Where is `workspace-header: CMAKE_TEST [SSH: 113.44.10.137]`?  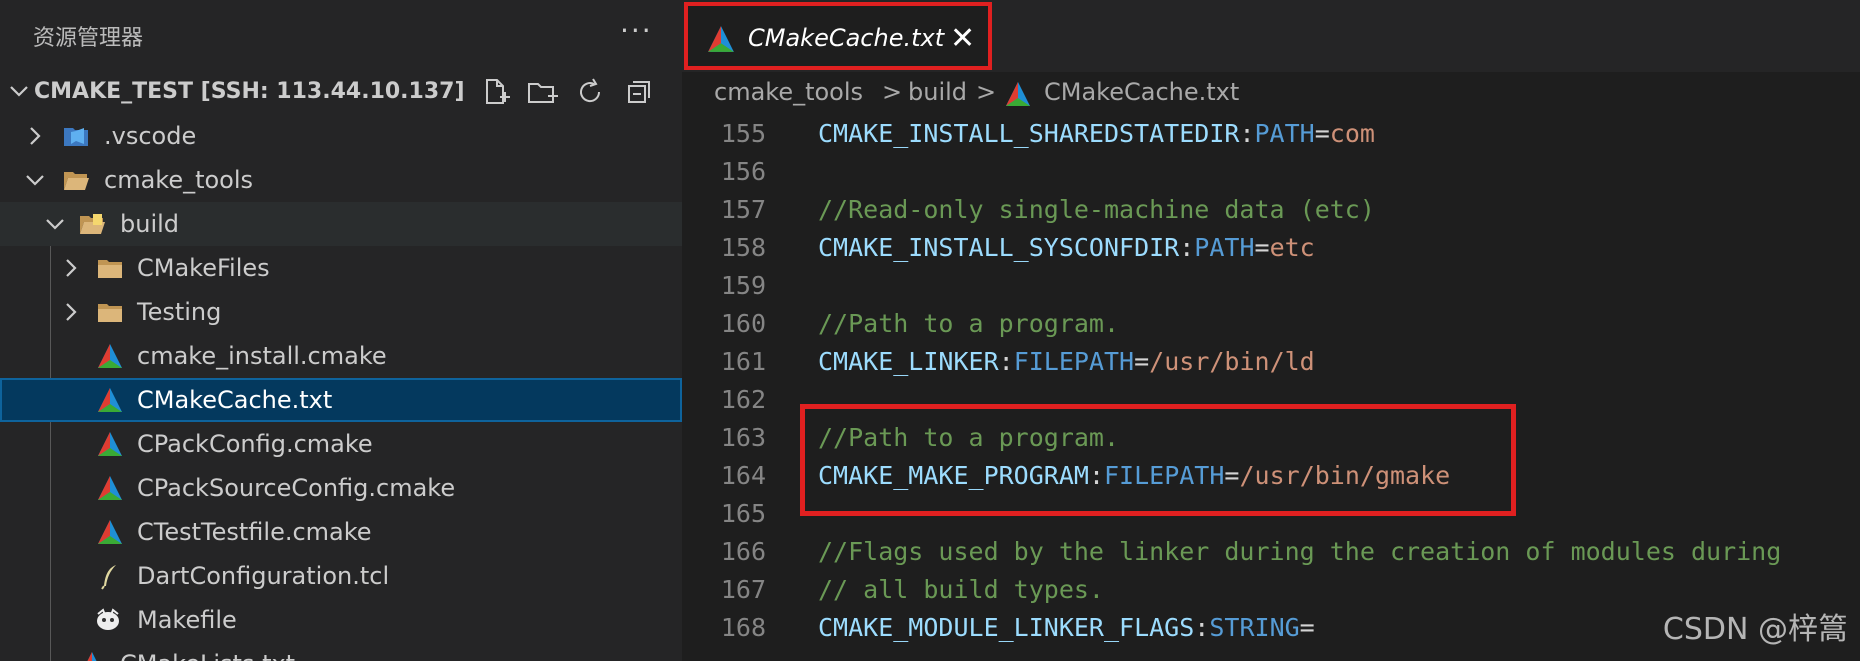
workspace-header: CMAKE_TEST [SSH: 113.44.10.137] is located at coordinates (341, 92).